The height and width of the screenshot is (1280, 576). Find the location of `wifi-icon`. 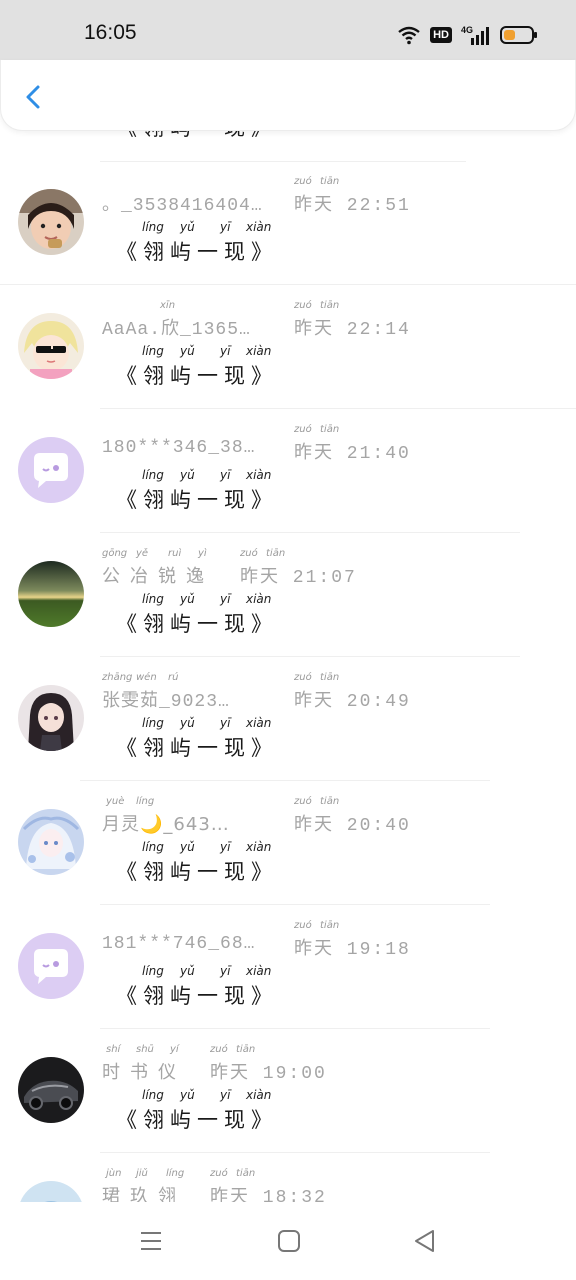

wifi-icon is located at coordinates (409, 35).